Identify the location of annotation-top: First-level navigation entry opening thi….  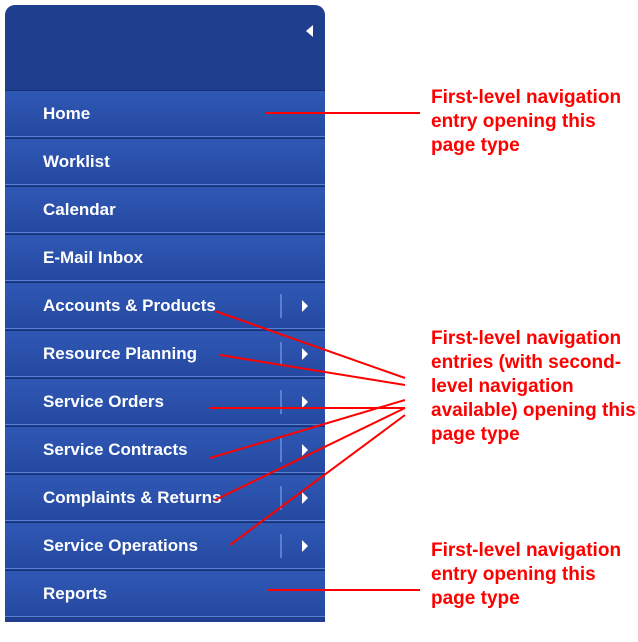
(526, 121).